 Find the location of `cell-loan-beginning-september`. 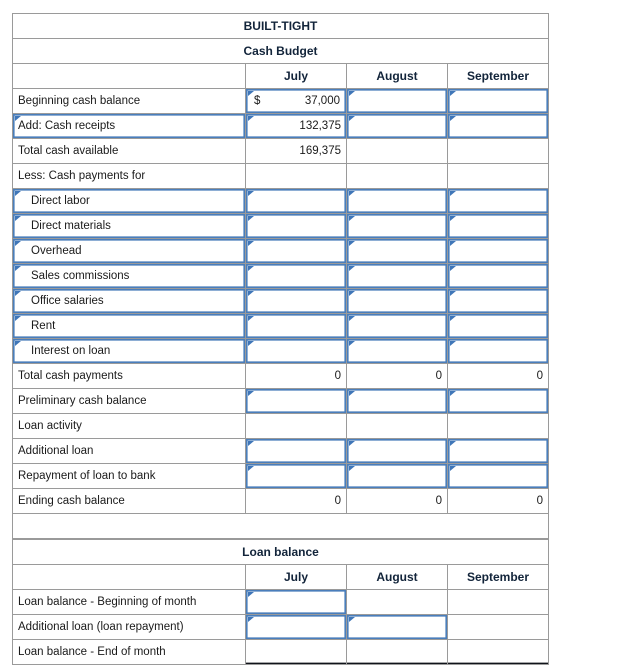

cell-loan-beginning-september is located at coordinates (498, 602).